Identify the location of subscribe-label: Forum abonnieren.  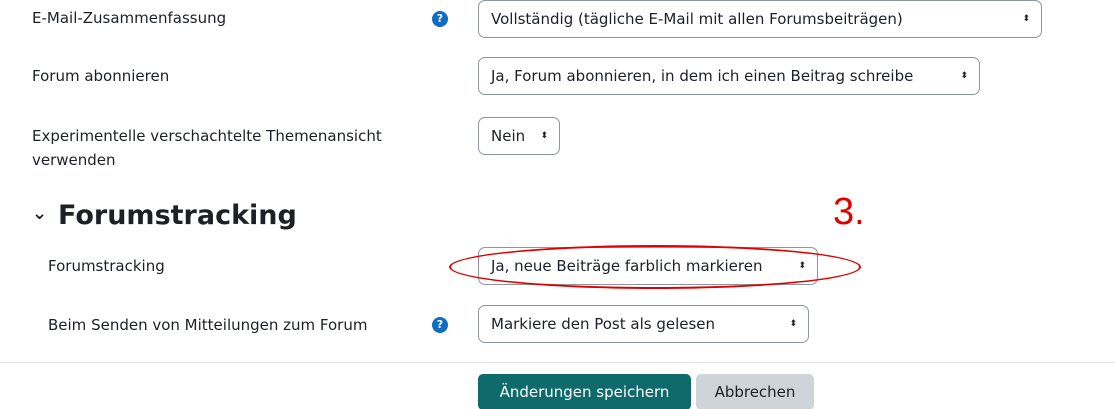
(101, 76).